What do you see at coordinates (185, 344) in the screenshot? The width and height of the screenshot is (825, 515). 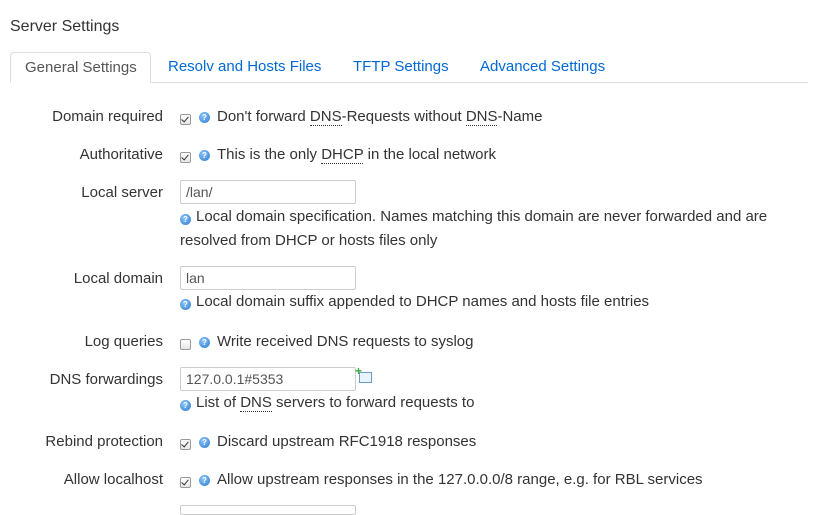 I see `log-queries-checkbox` at bounding box center [185, 344].